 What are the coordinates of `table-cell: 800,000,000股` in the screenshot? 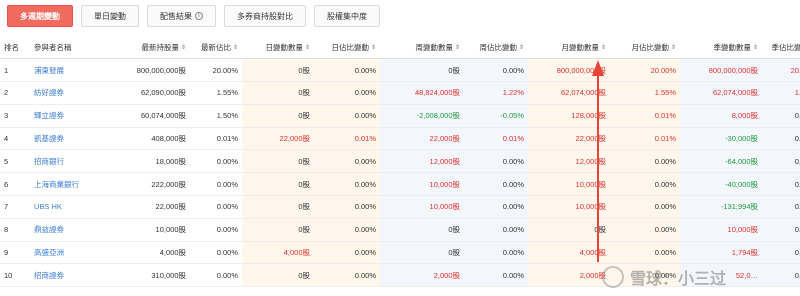 It's located at (147, 70).